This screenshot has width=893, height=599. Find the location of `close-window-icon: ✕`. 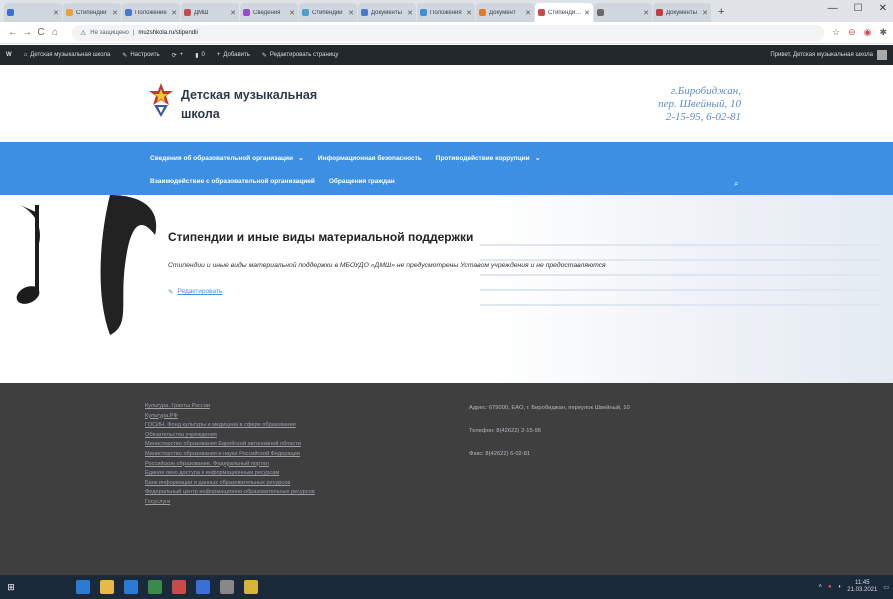

close-window-icon: ✕ is located at coordinates (883, 8).